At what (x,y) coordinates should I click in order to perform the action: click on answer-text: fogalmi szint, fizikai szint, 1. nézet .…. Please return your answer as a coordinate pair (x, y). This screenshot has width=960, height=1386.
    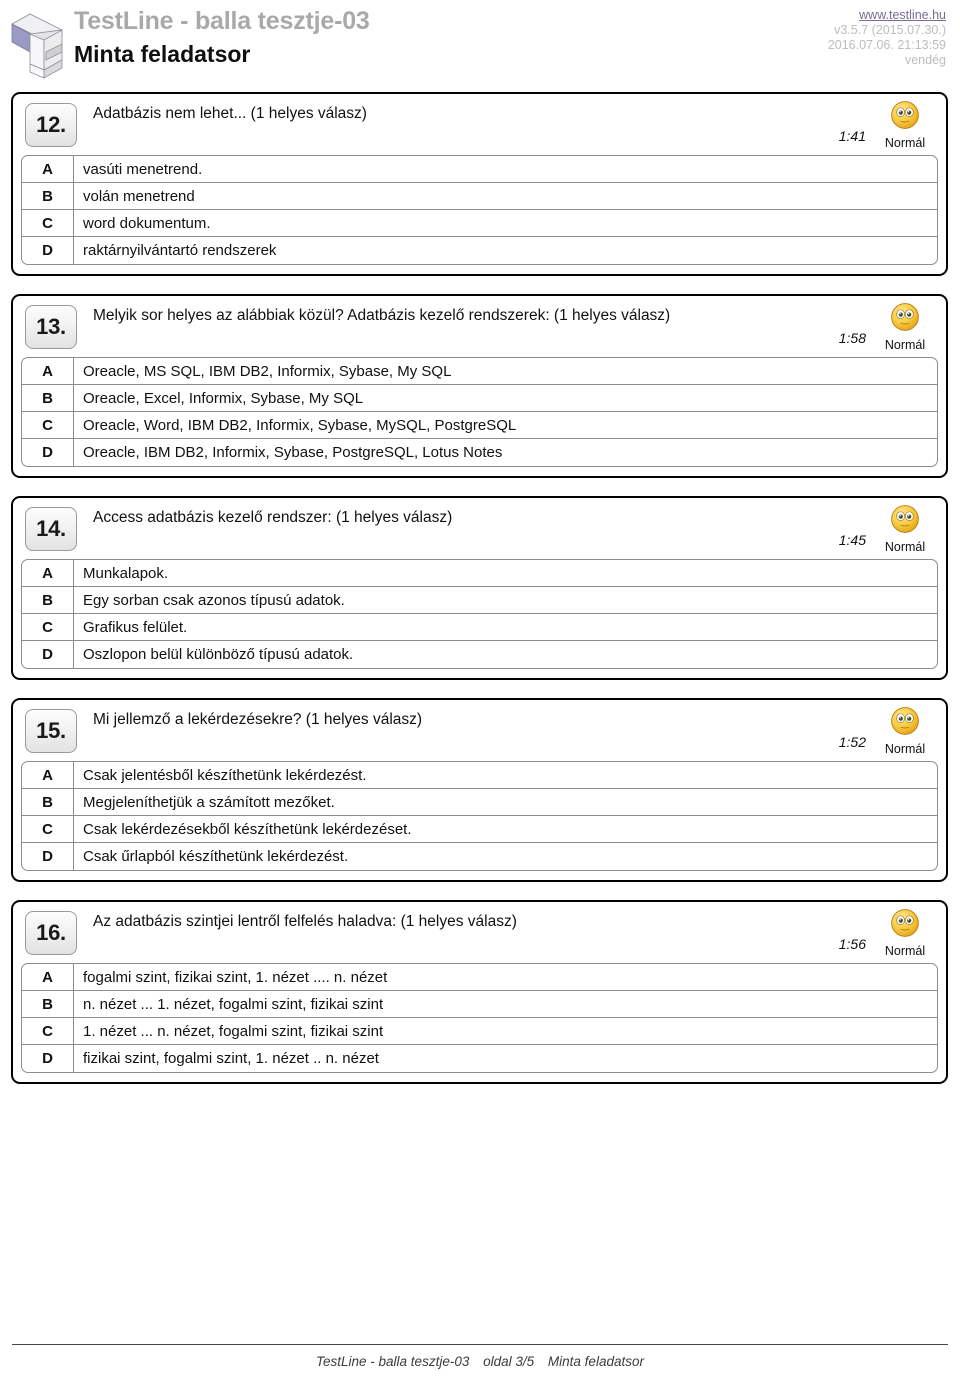
    Looking at the image, I should click on (235, 977).